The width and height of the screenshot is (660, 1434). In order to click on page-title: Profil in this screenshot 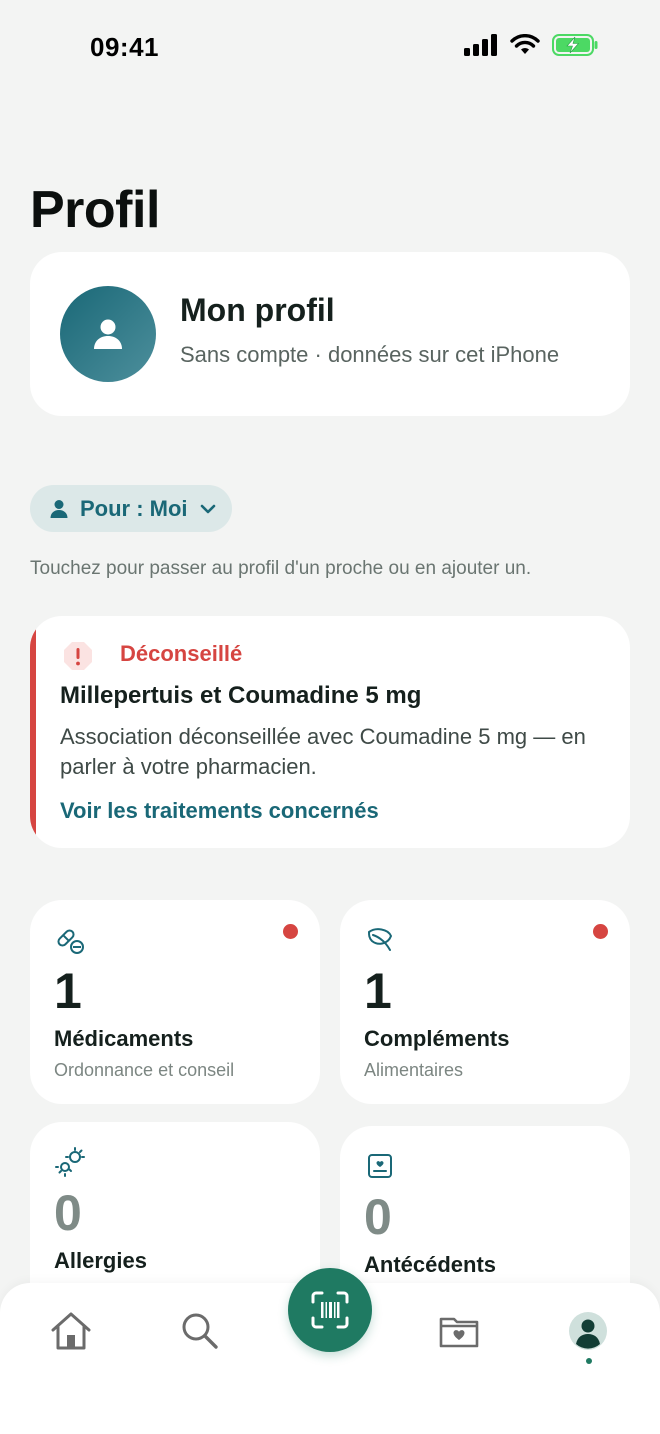, I will do `click(95, 210)`.